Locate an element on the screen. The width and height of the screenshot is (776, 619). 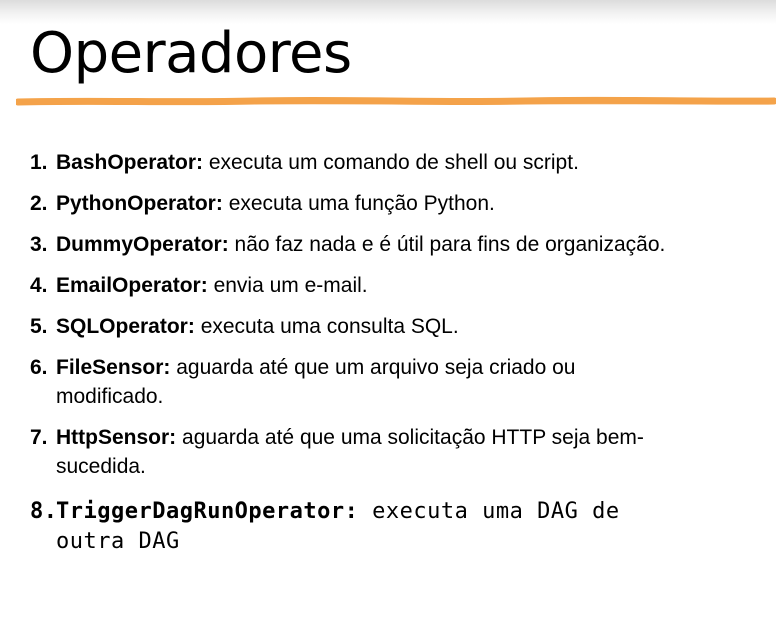
item-number: 3. is located at coordinates (39, 244).